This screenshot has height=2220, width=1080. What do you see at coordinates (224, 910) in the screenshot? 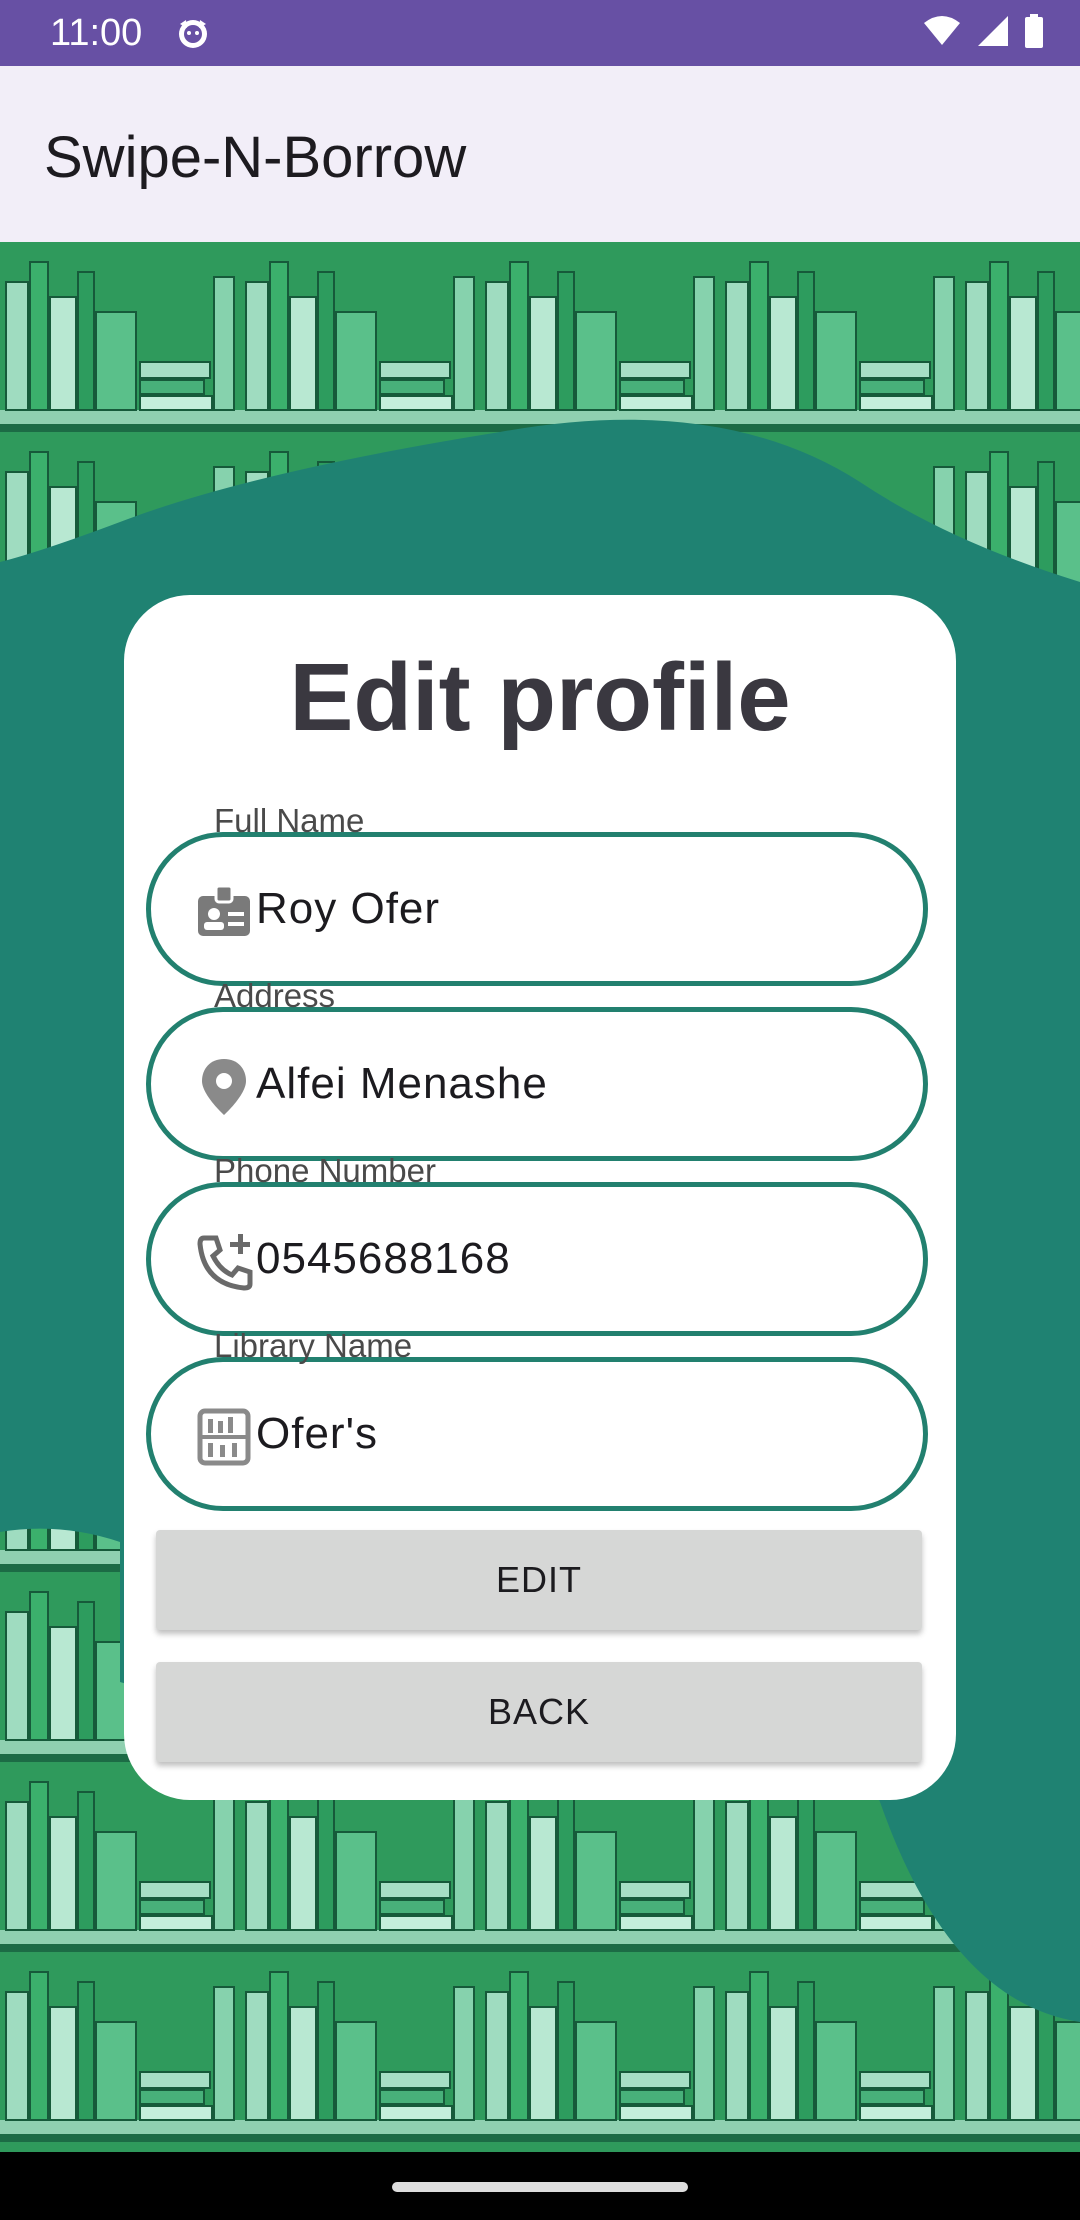
I see `badge-icon` at bounding box center [224, 910].